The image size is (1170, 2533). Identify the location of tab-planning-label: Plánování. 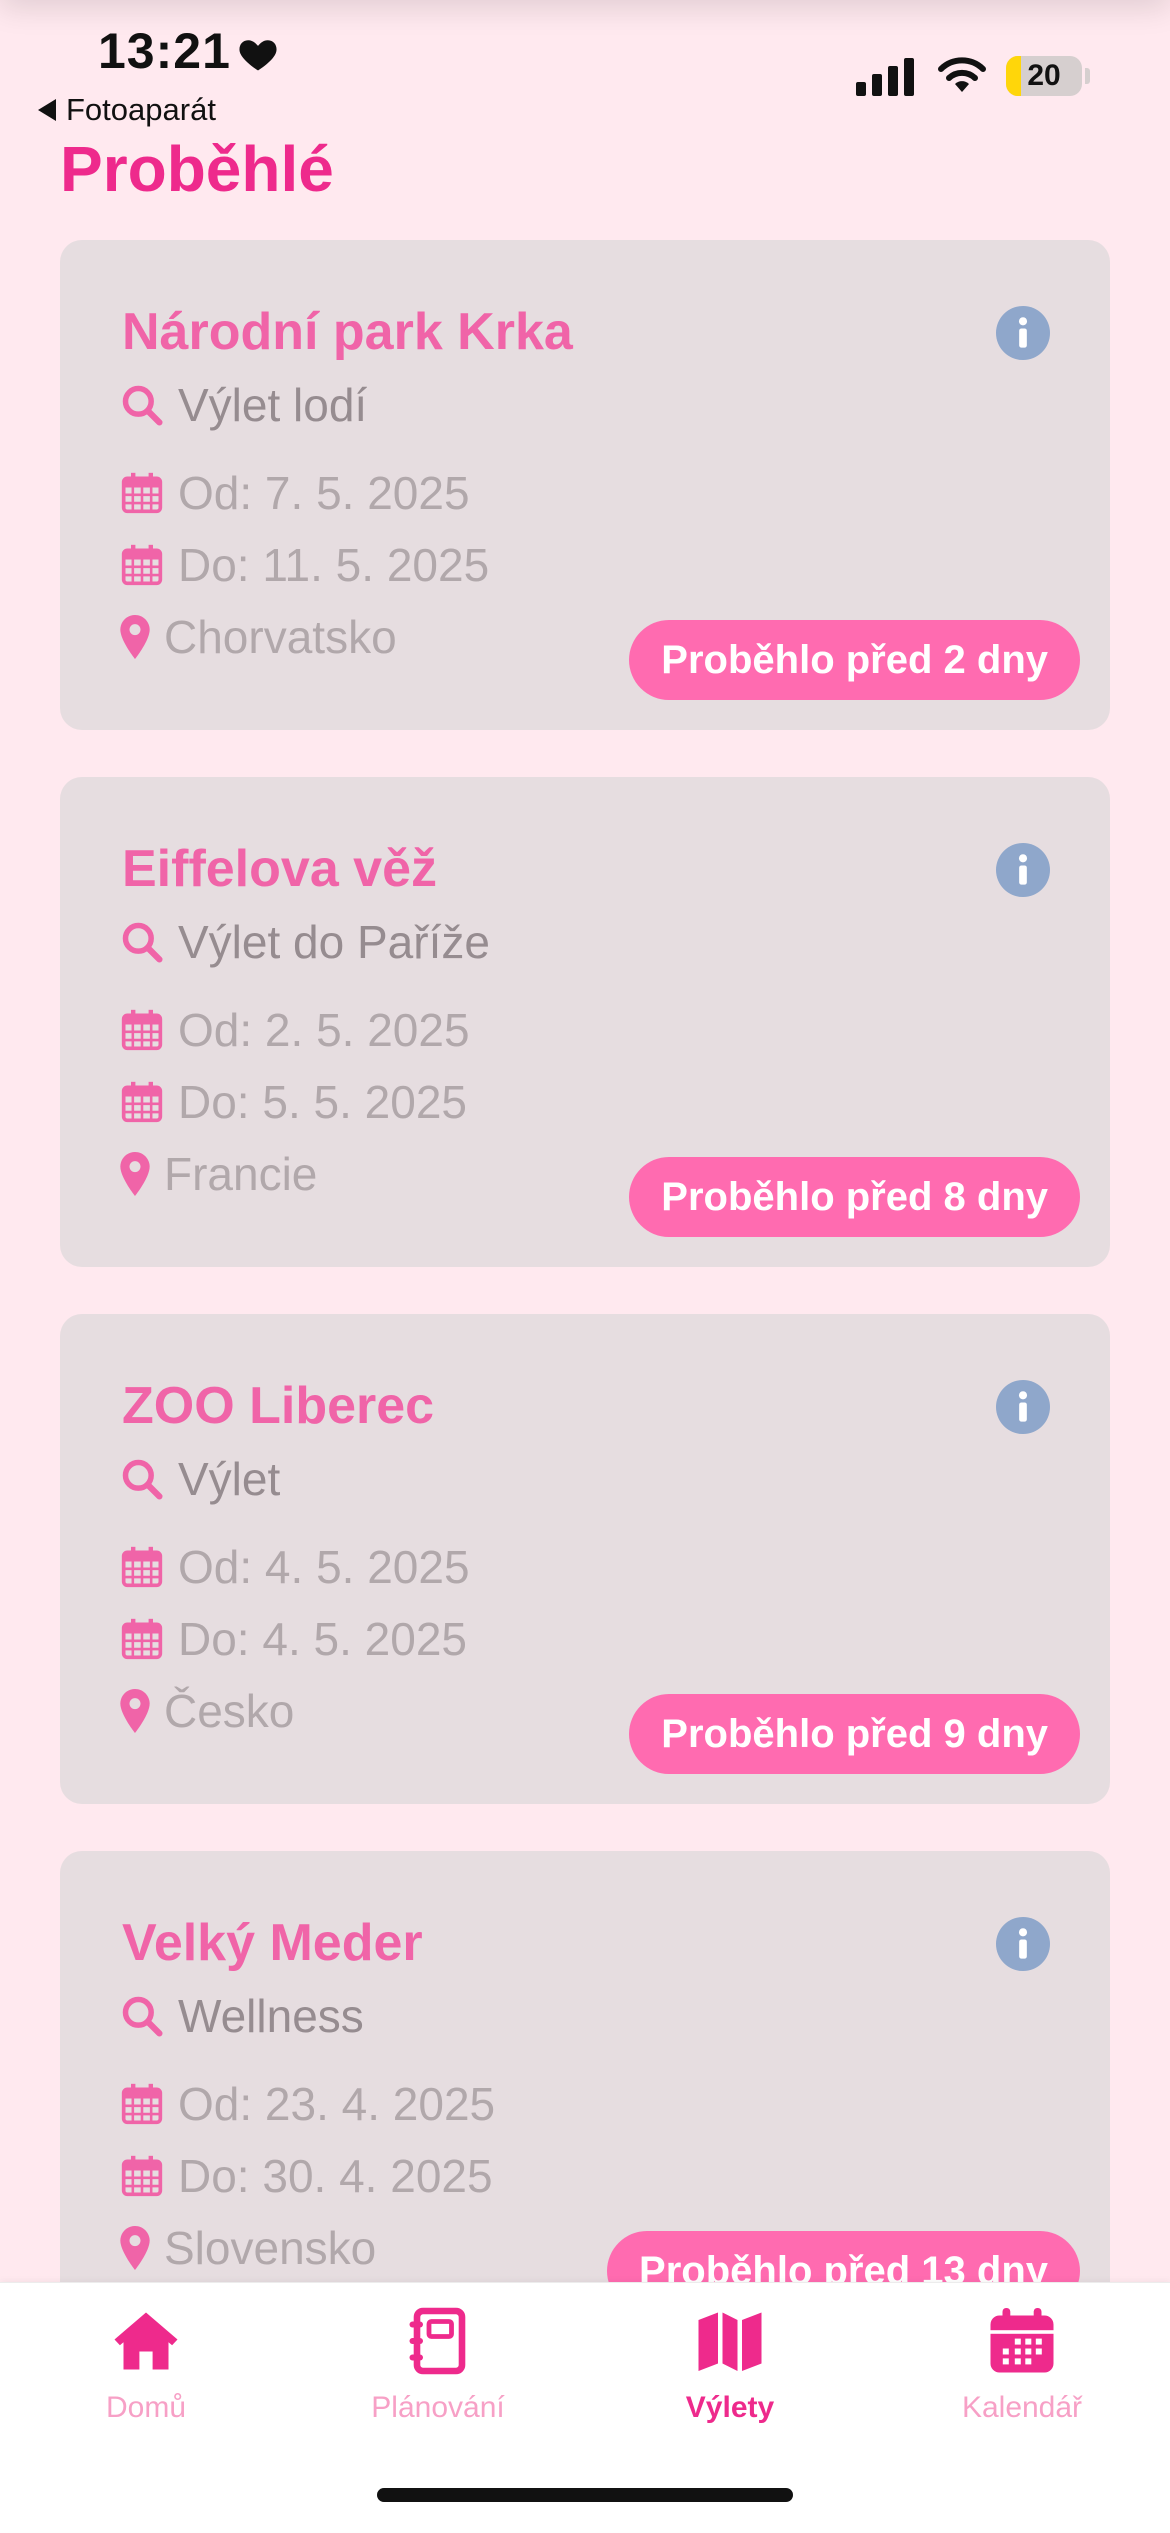
(438, 2407).